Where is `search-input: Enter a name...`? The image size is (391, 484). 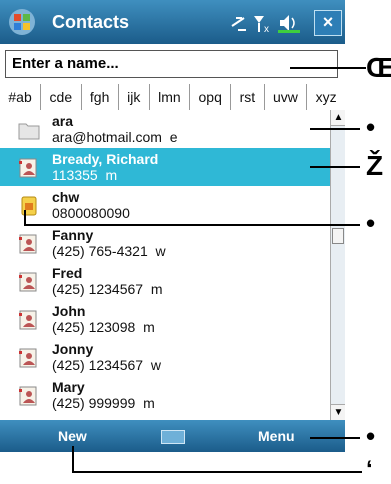
search-input: Enter a name... is located at coordinates (171, 64).